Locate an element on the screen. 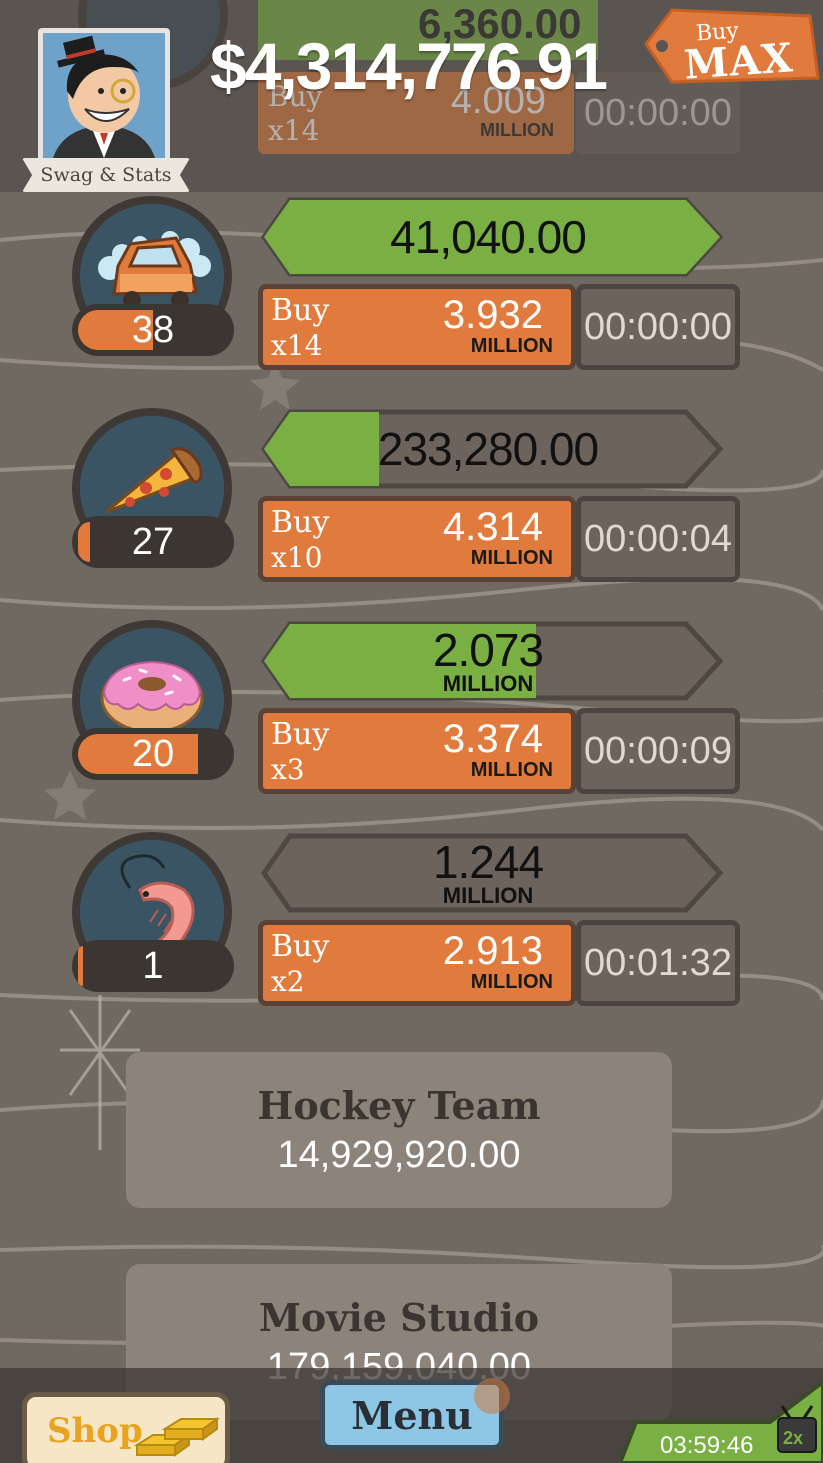 The width and height of the screenshot is (823, 1463). owned-count: 38 is located at coordinates (153, 329).